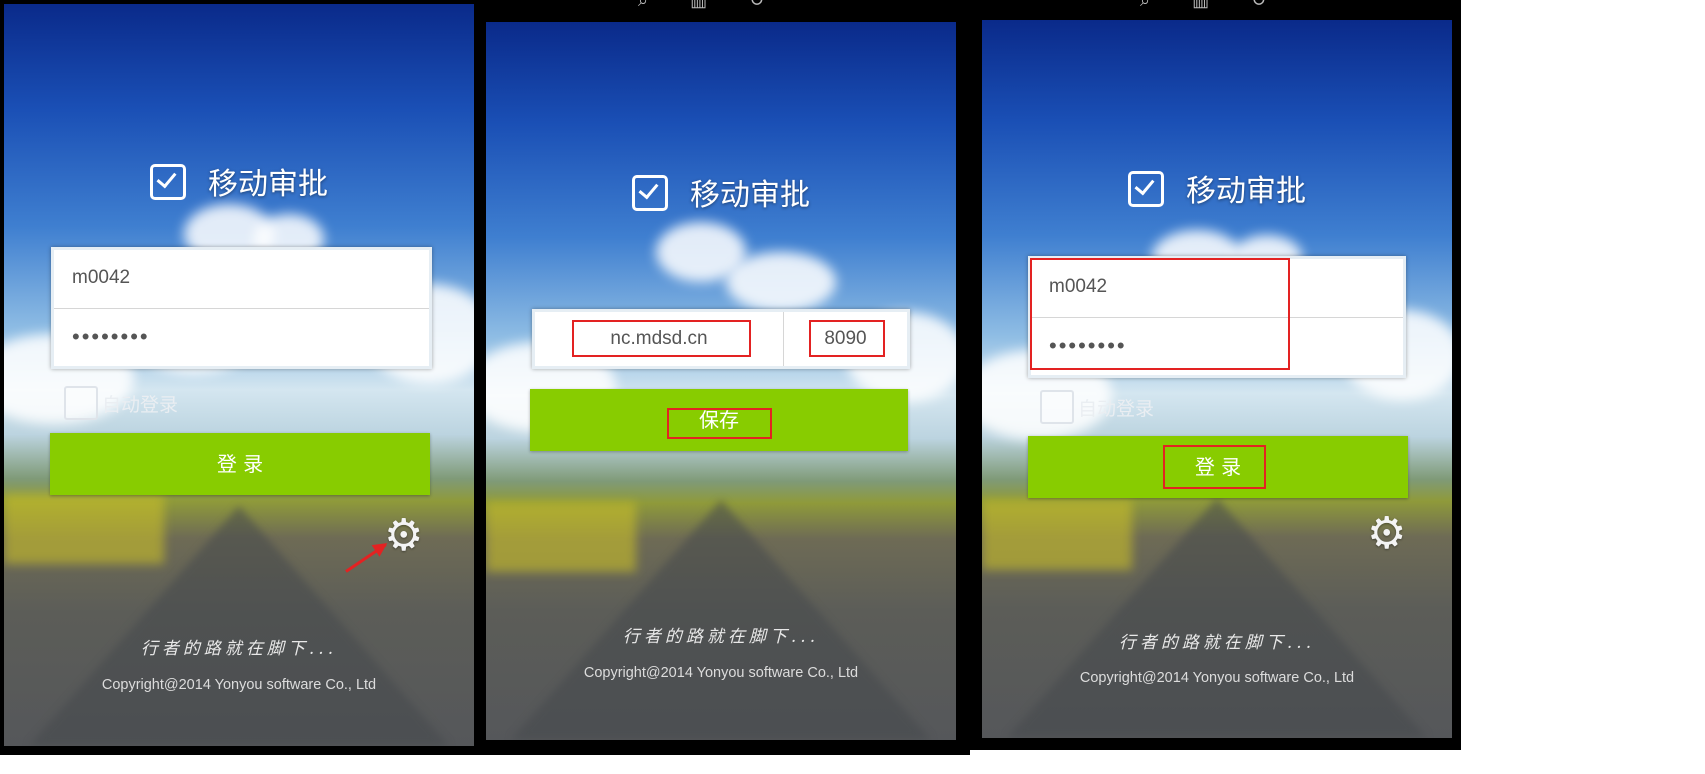 The width and height of the screenshot is (1705, 774). What do you see at coordinates (1214, 467) in the screenshot?
I see `login-button-highlight` at bounding box center [1214, 467].